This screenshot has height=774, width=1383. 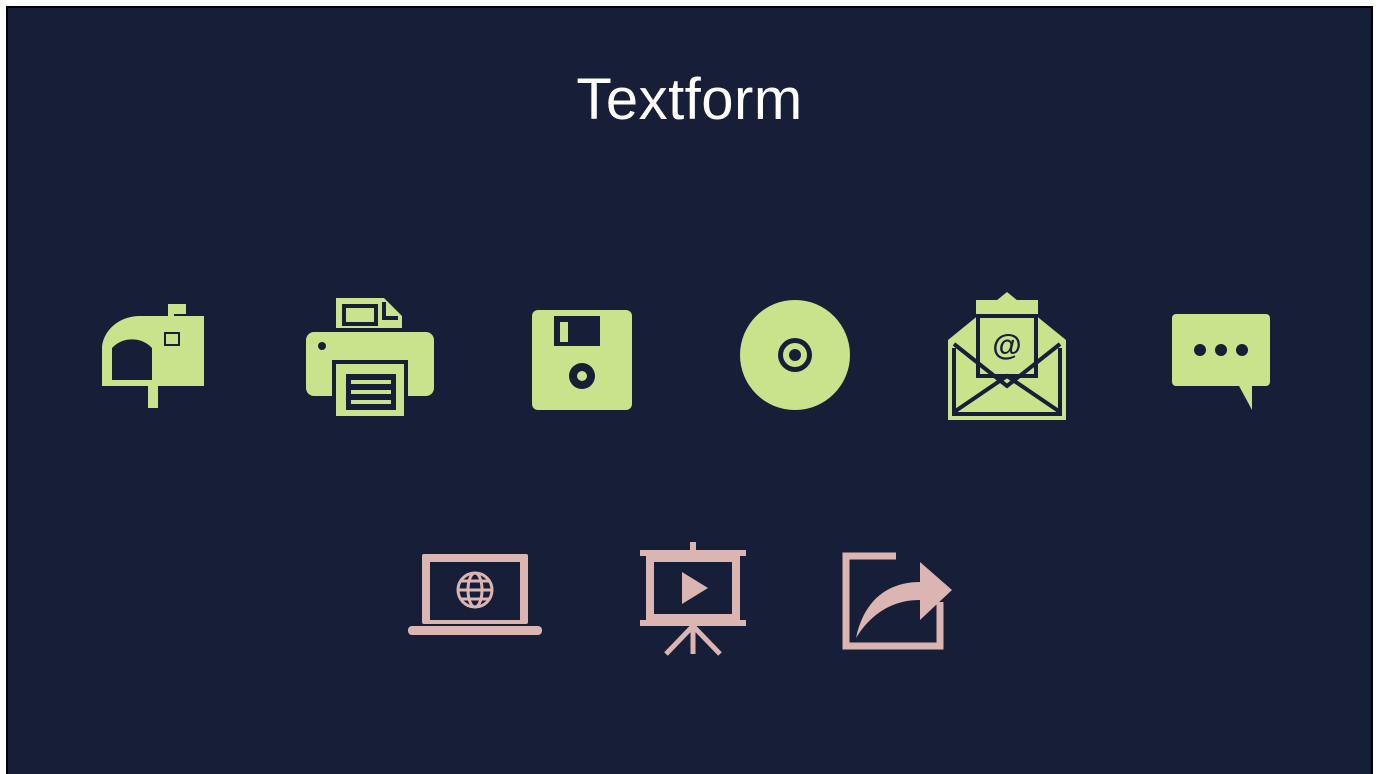 I want to click on share-arrow-icon, so click(x=897, y=600).